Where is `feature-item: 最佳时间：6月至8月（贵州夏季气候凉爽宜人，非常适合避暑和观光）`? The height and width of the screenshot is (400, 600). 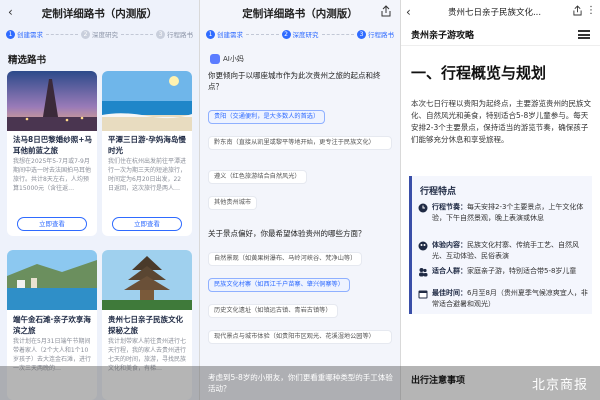
feature-item: 最佳时间：6月至8月（贵州夏季气候凉爽宜人，非常适合避暑和观光） is located at coordinates (503, 299).